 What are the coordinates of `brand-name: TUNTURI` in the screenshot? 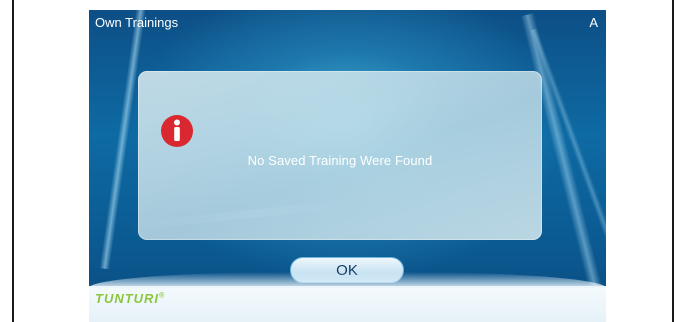 It's located at (127, 298).